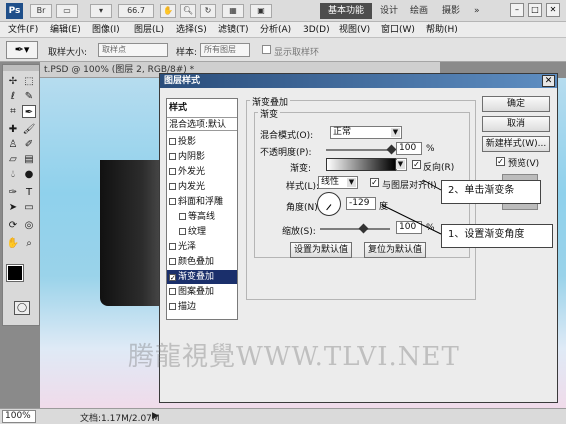 This screenshot has width=566, height=424. I want to click on watermark-text: 腾龍視覺WWW.TLVI.NET, so click(294, 357).